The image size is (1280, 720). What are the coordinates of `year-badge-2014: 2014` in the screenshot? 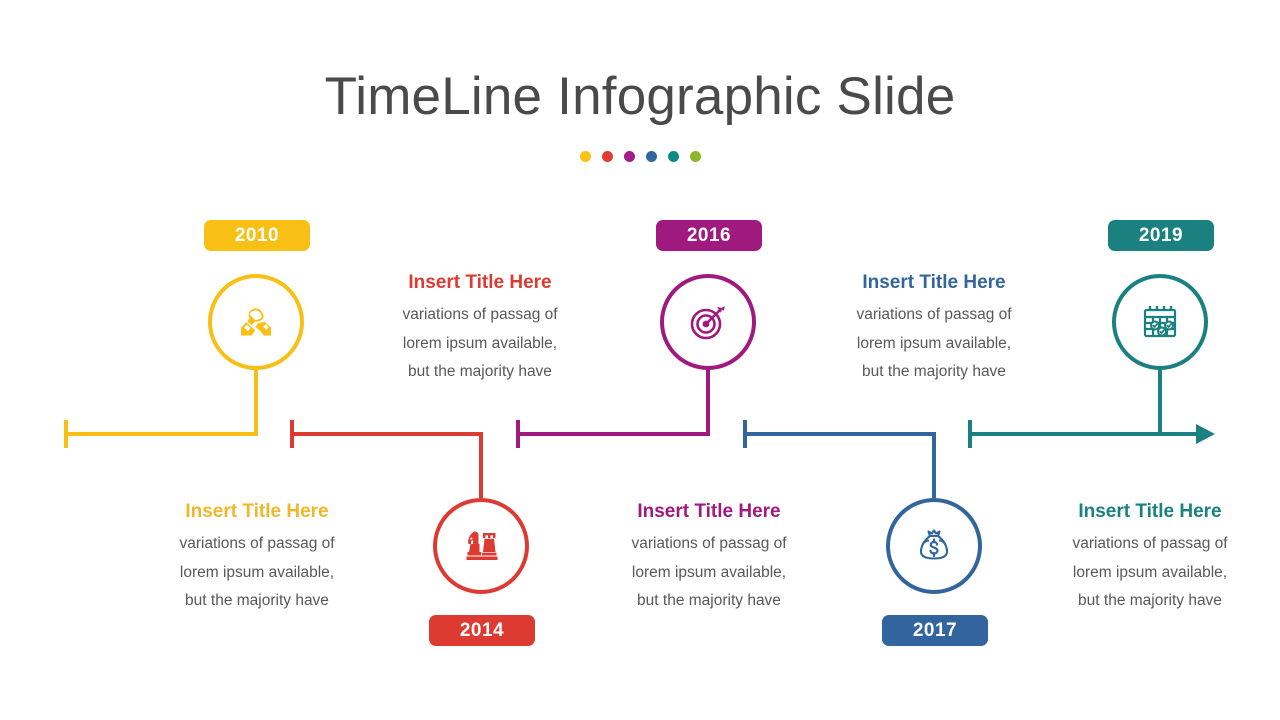 It's located at (482, 630).